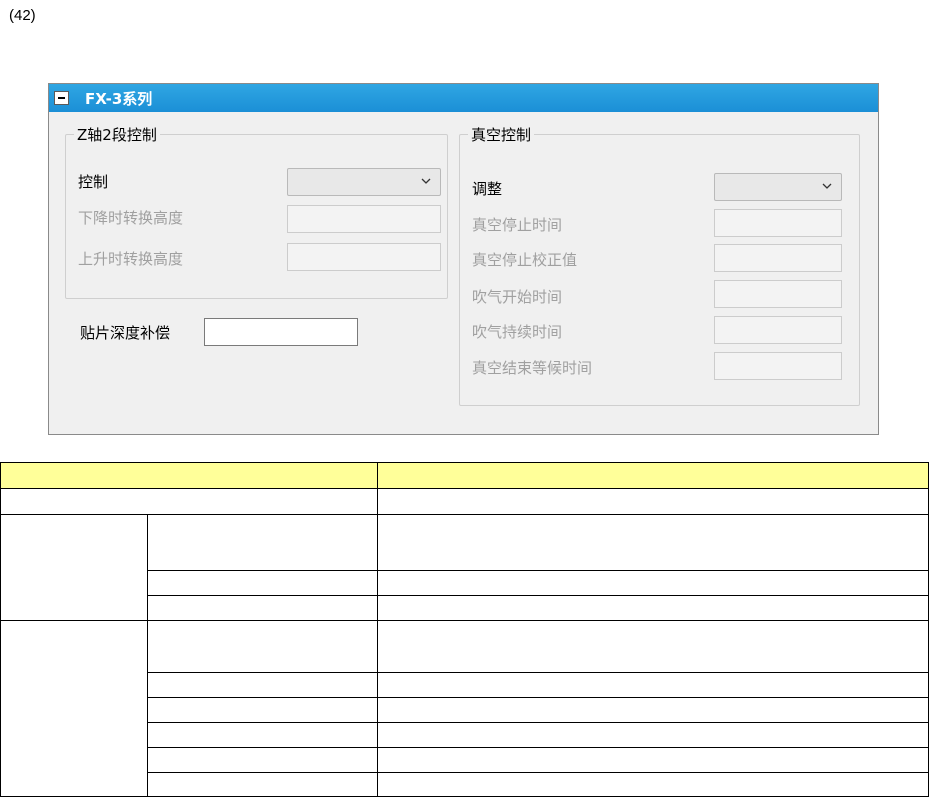  What do you see at coordinates (117, 134) in the screenshot?
I see `z-axis-group-legend: Z轴2段控制` at bounding box center [117, 134].